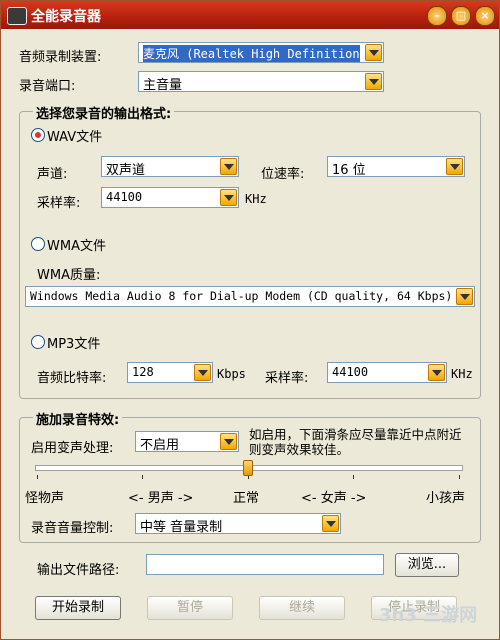 The width and height of the screenshot is (500, 640). I want to click on bitrate-select: 16 位, so click(396, 167).